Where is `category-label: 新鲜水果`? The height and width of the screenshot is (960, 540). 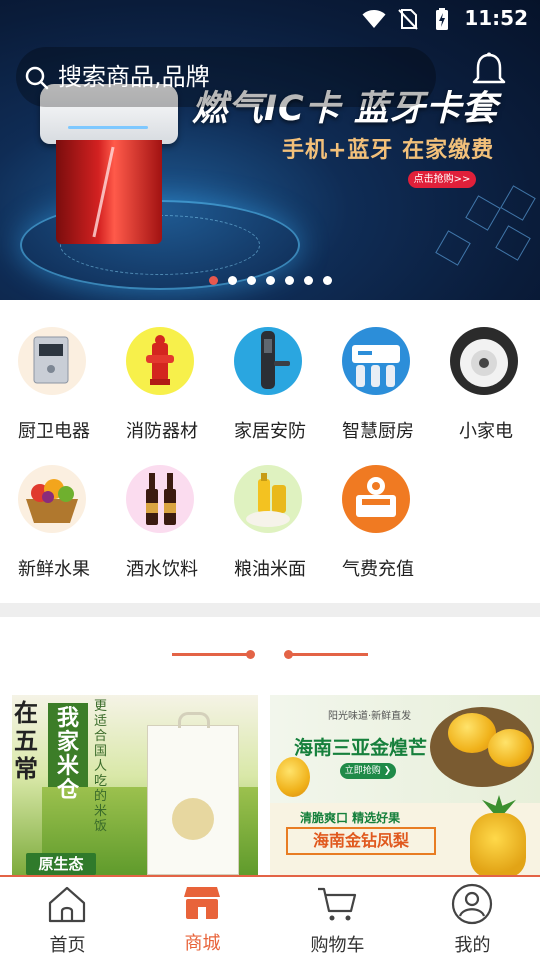
category-label: 新鲜水果 is located at coordinates (54, 569).